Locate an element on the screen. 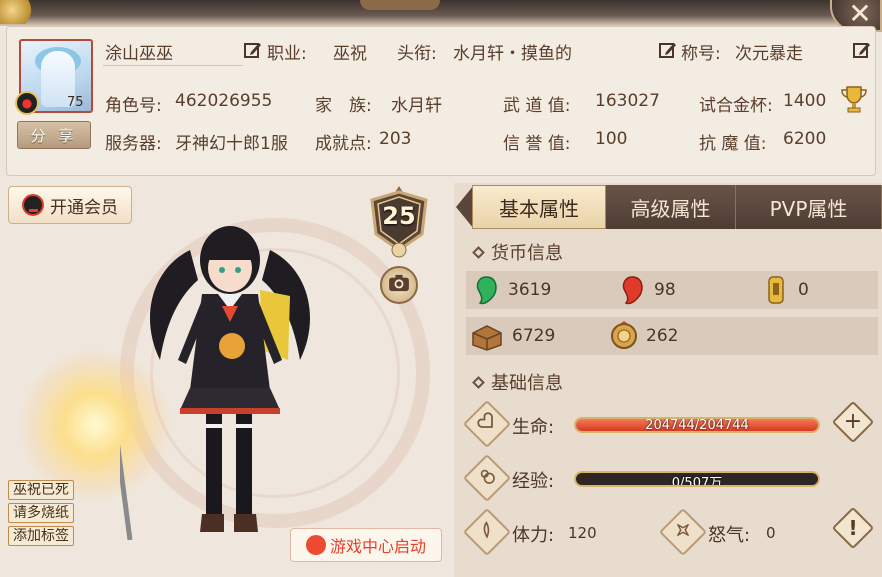 This screenshot has width=882, height=577. character-level: 25 is located at coordinates (399, 216).